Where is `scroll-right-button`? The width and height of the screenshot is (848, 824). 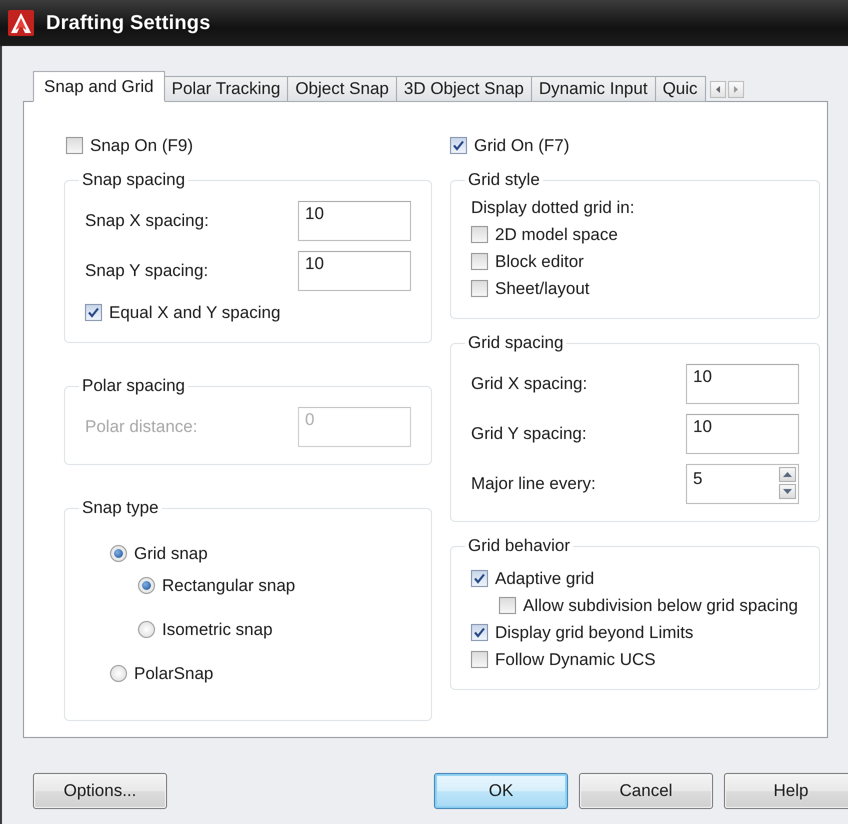
scroll-right-button is located at coordinates (736, 89).